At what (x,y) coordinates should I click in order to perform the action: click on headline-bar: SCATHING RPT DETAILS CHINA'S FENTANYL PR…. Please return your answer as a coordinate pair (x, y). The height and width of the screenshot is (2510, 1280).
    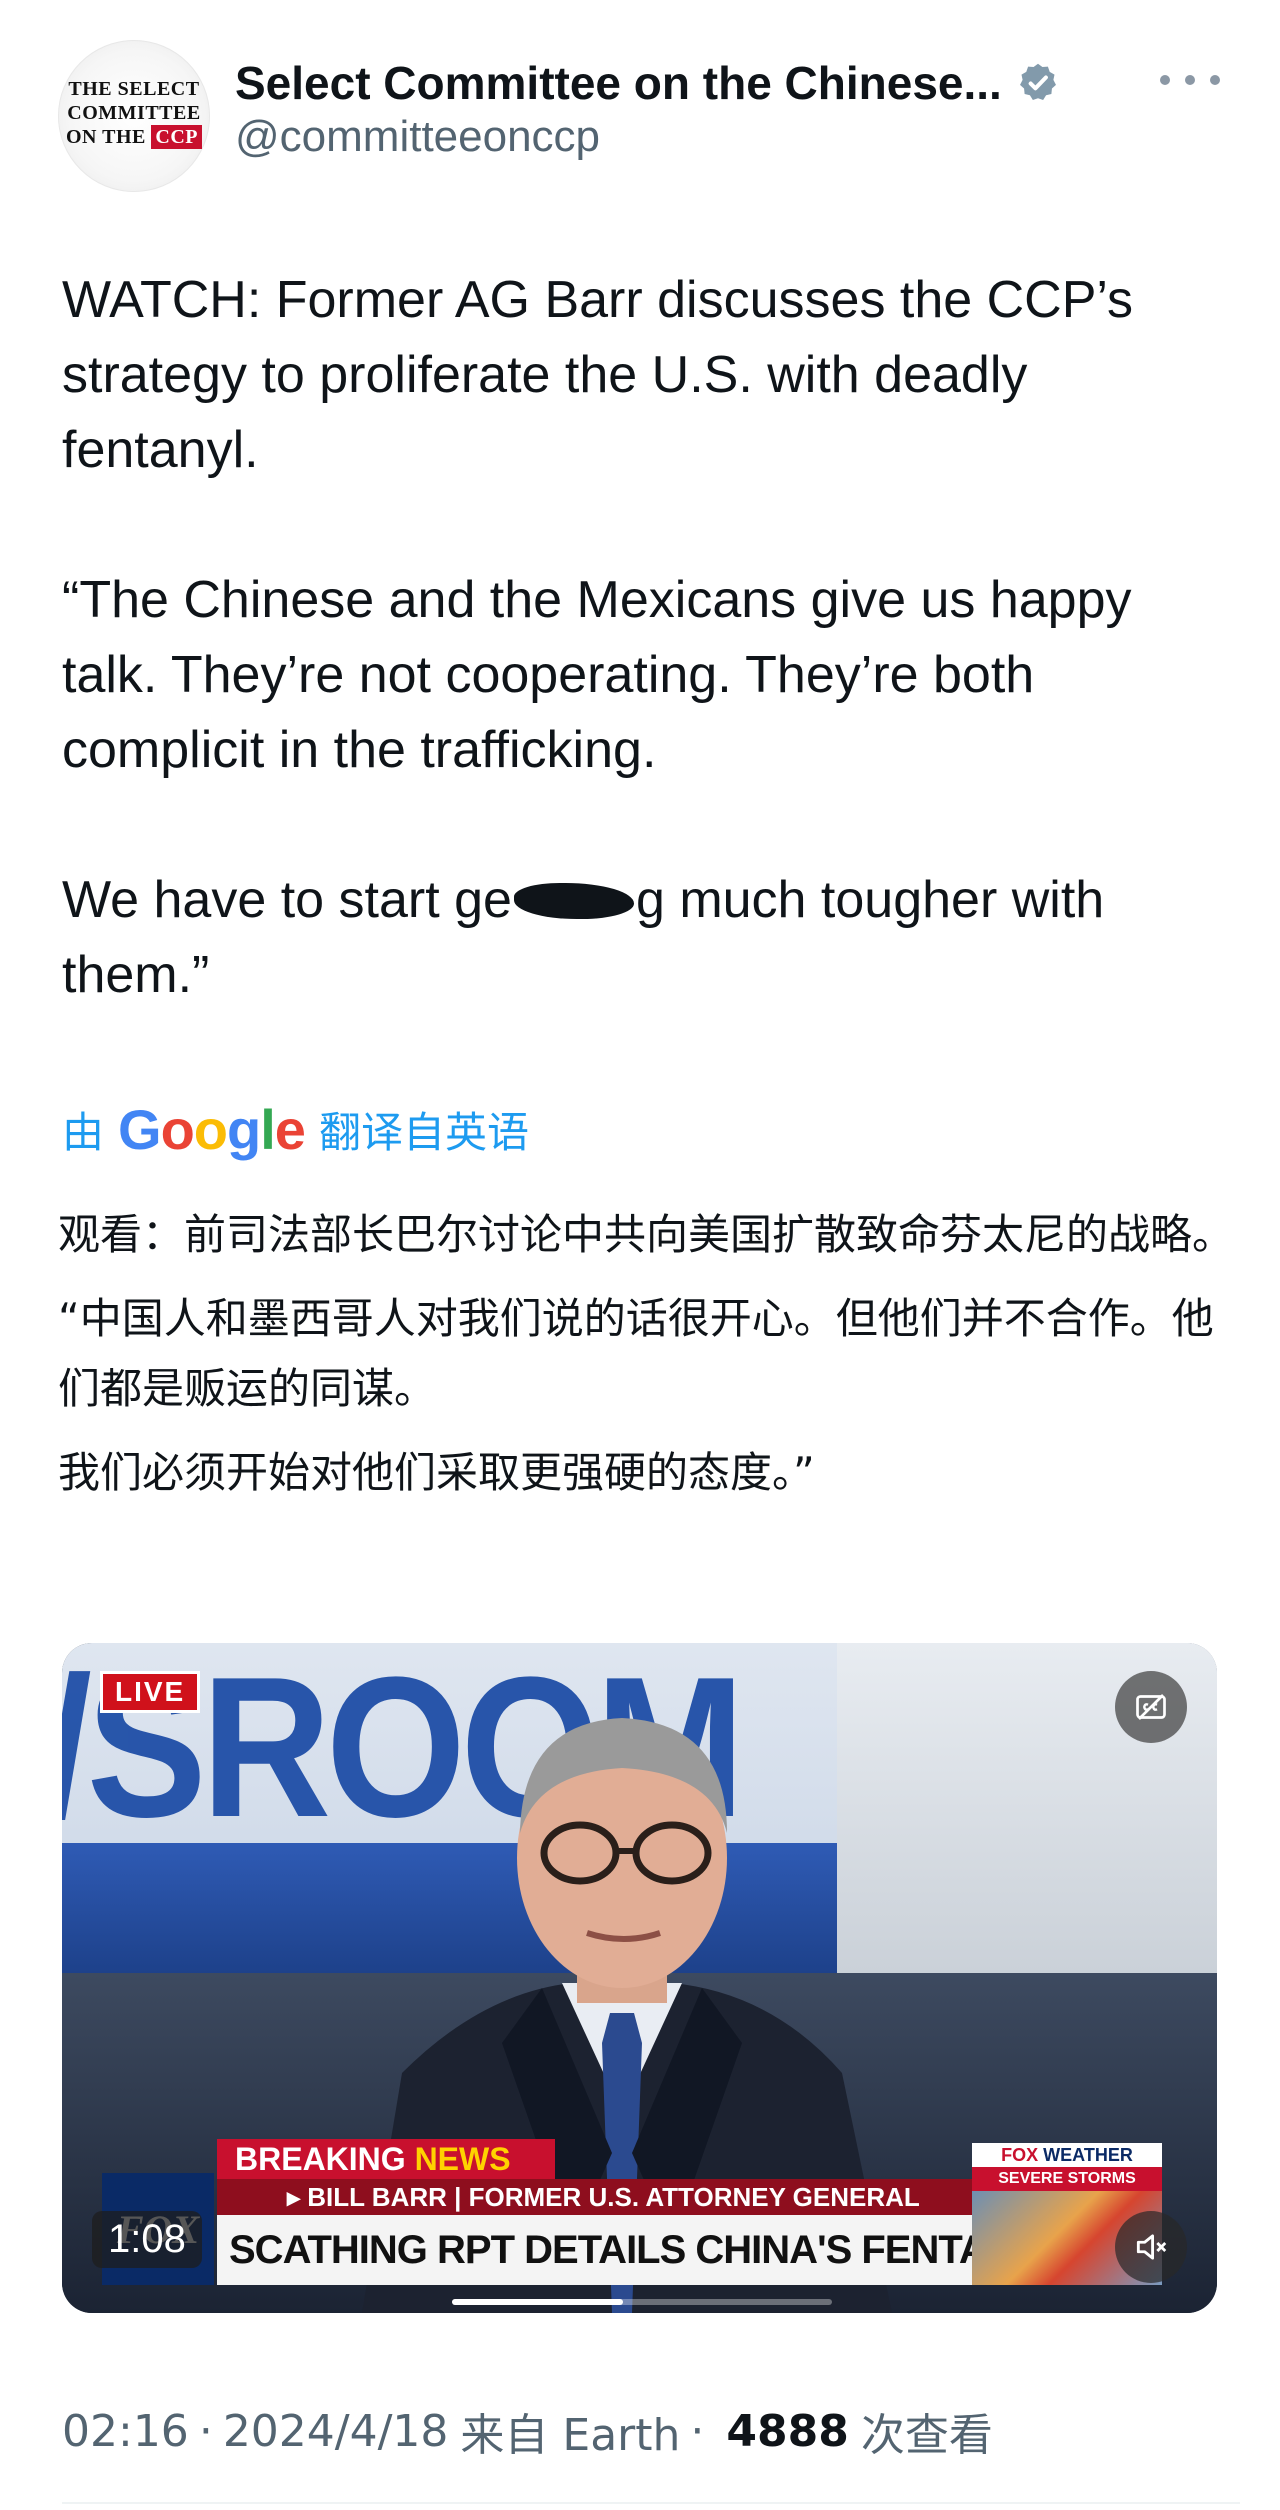
    Looking at the image, I should click on (633, 2250).